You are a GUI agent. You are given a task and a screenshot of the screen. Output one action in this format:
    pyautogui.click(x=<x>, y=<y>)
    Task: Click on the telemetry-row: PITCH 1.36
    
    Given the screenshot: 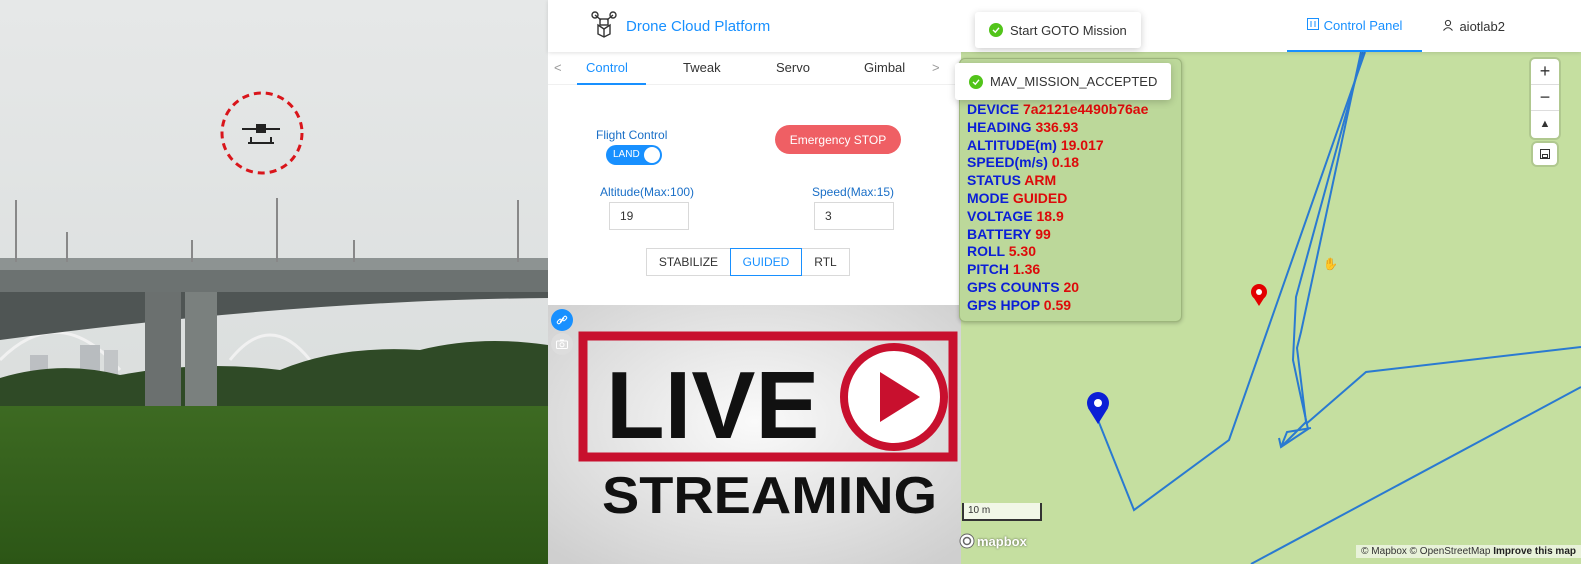 What is the action you would take?
    pyautogui.click(x=1003, y=269)
    